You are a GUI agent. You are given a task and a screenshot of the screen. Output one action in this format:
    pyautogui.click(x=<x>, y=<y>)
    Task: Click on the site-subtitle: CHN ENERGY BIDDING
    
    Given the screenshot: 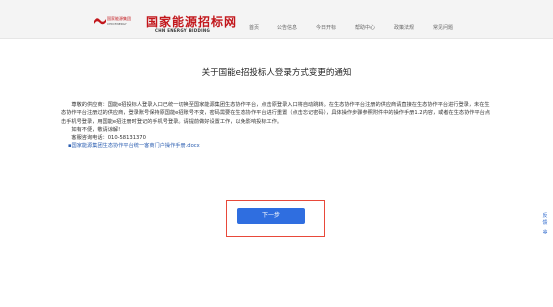 What is the action you would take?
    pyautogui.click(x=183, y=30)
    